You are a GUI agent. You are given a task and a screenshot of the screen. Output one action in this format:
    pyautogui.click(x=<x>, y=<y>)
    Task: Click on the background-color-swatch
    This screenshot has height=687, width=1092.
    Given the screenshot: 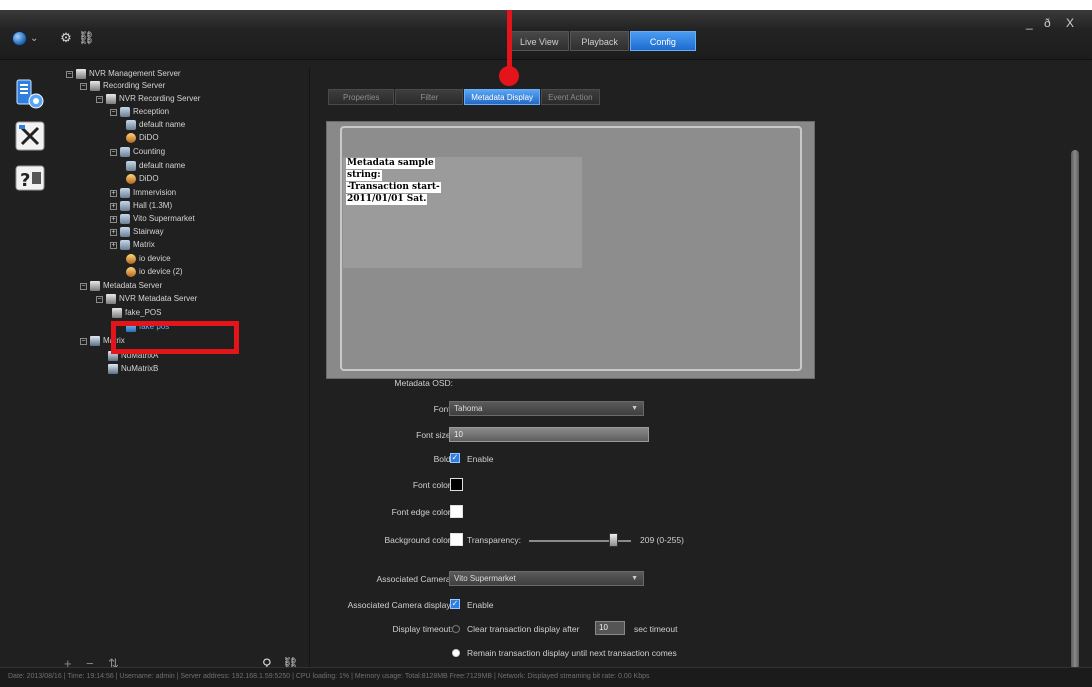 What is the action you would take?
    pyautogui.click(x=456, y=539)
    